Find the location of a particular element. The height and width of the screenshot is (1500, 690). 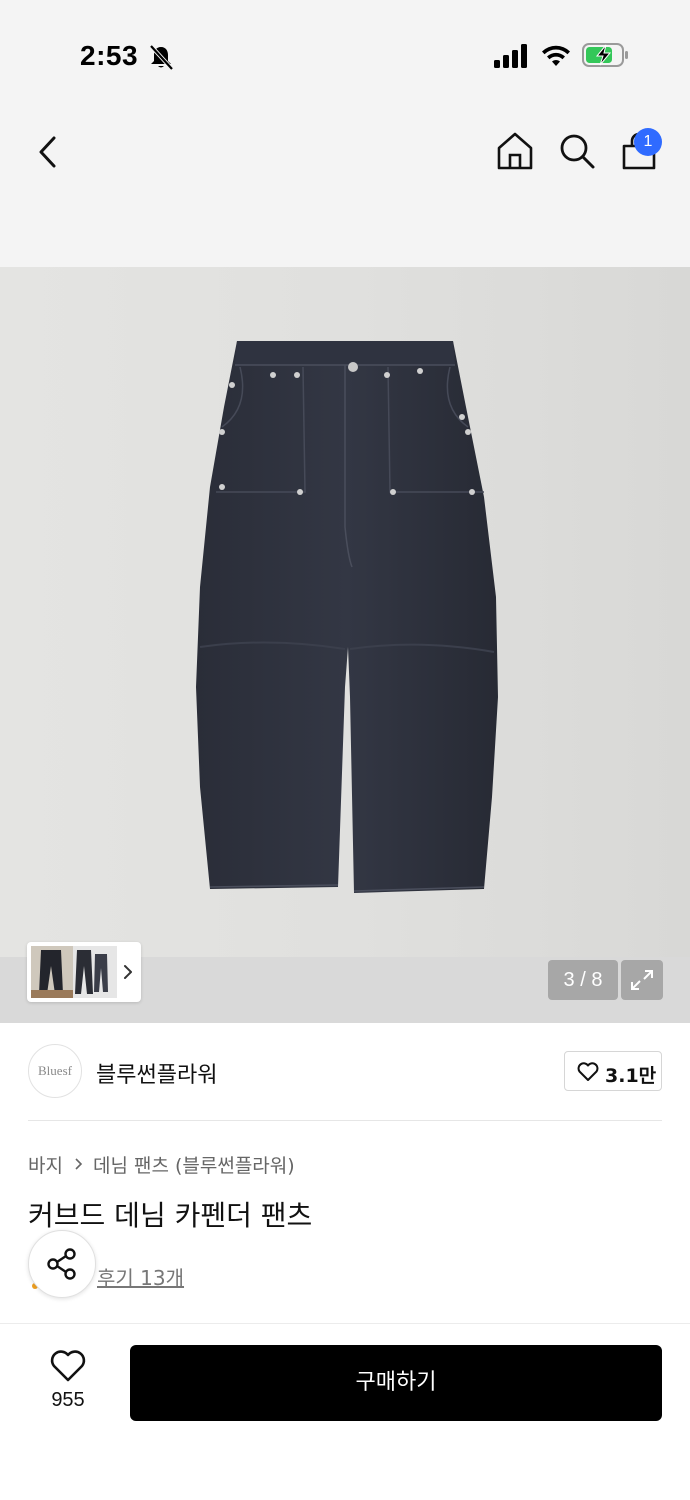

breadcrumb: 바지 데님 팬츠 (블루썬플라워) is located at coordinates (161, 1164).